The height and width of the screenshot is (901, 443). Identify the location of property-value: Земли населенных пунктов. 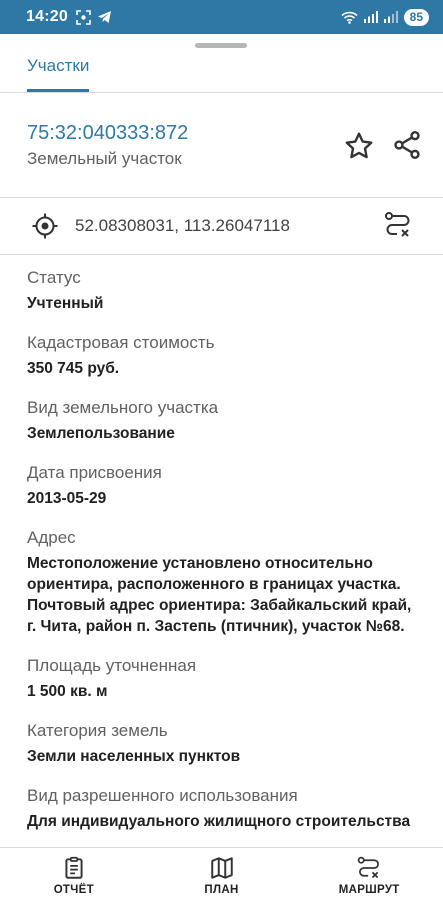
(134, 756).